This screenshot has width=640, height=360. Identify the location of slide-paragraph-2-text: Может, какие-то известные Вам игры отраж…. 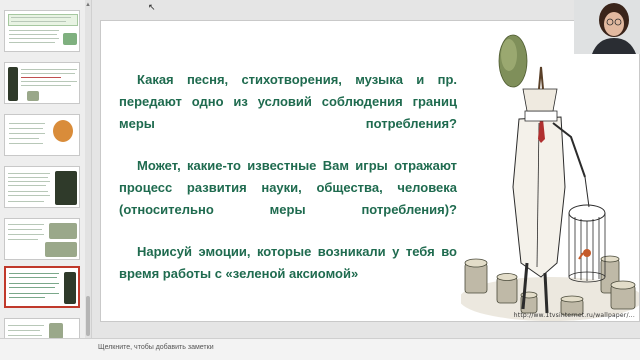
(288, 187).